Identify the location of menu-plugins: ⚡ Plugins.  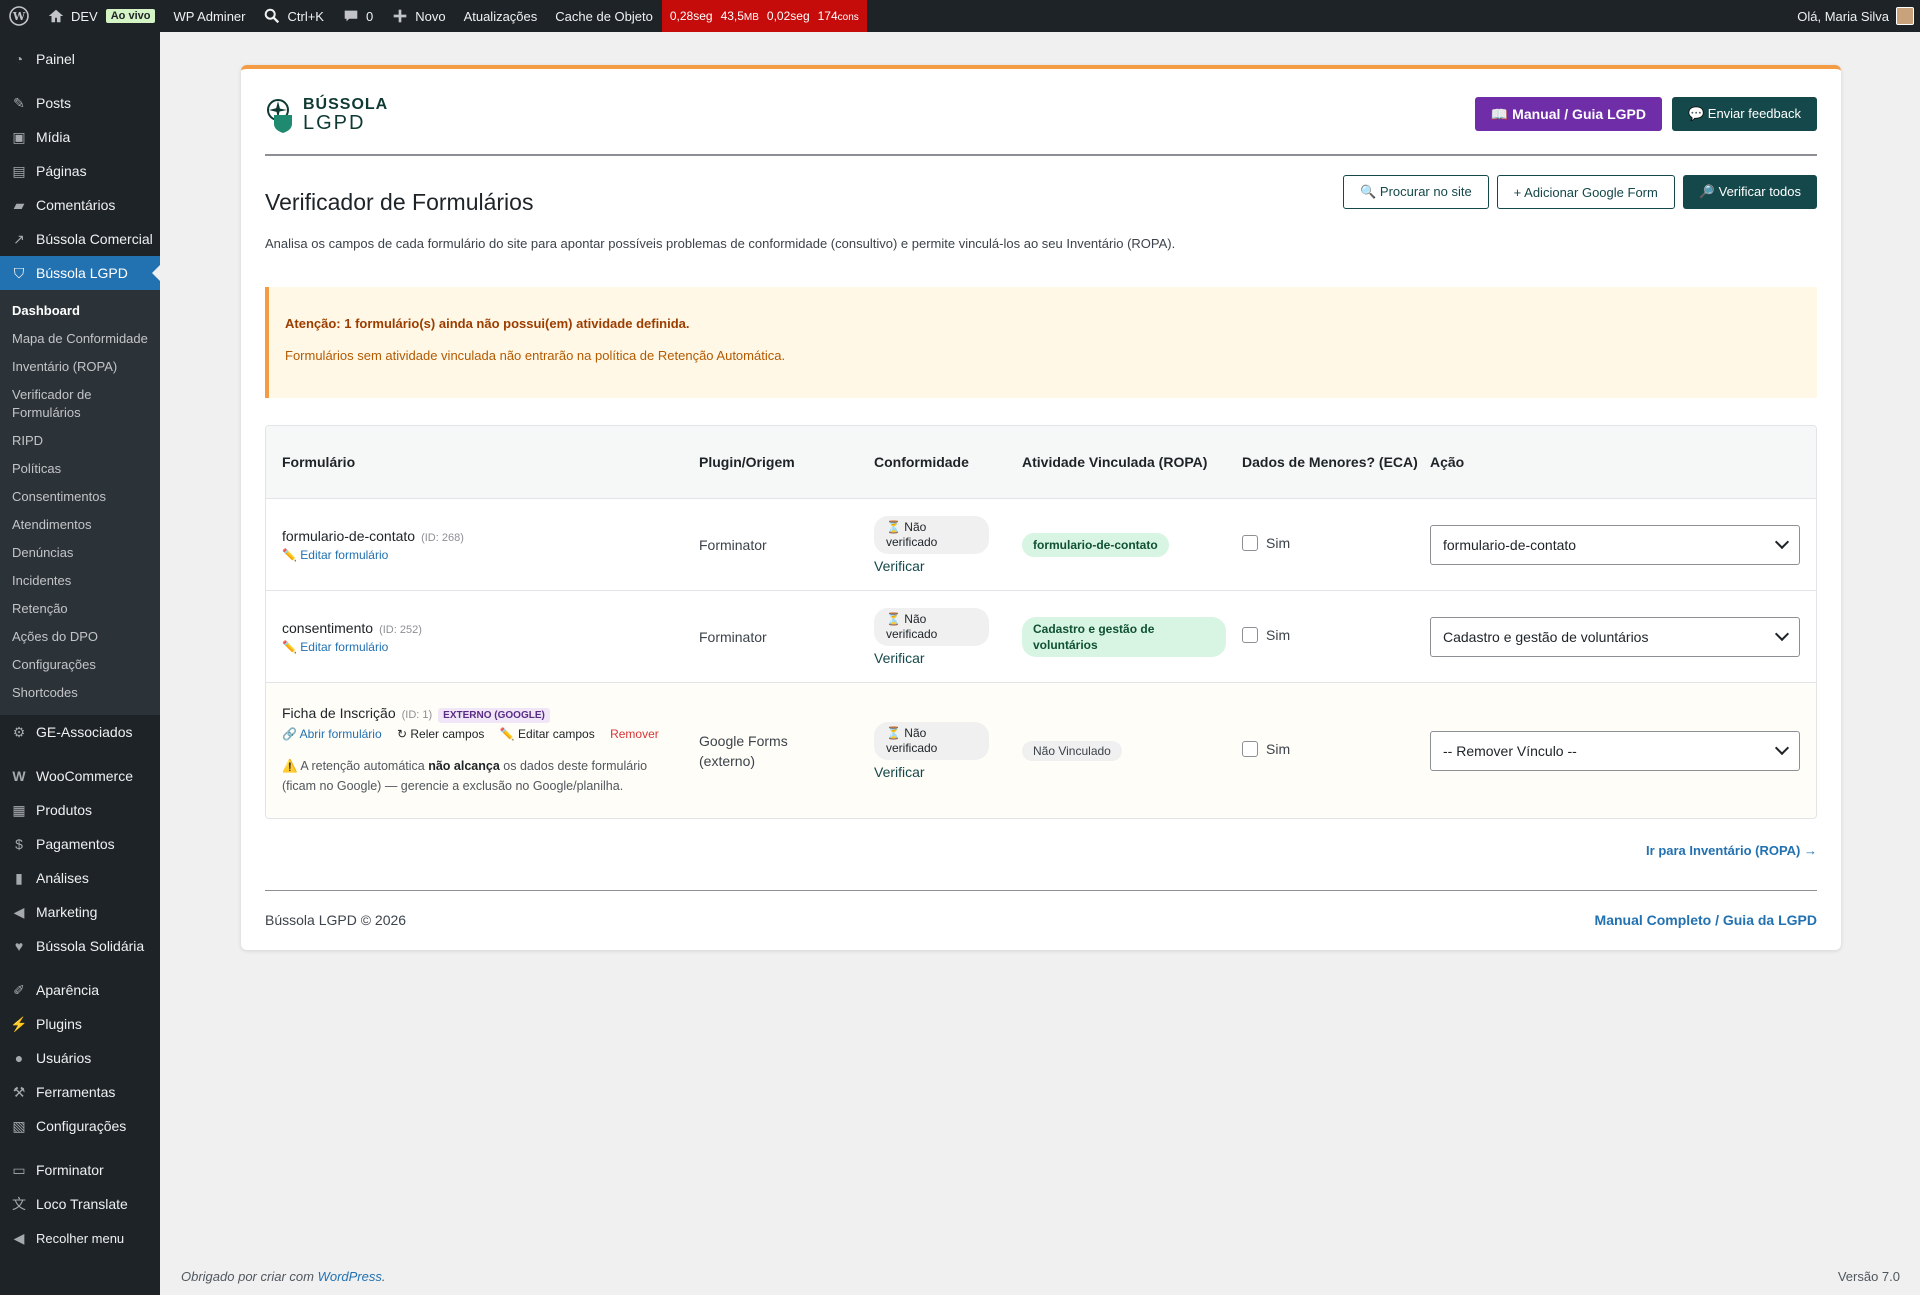
(80, 1024).